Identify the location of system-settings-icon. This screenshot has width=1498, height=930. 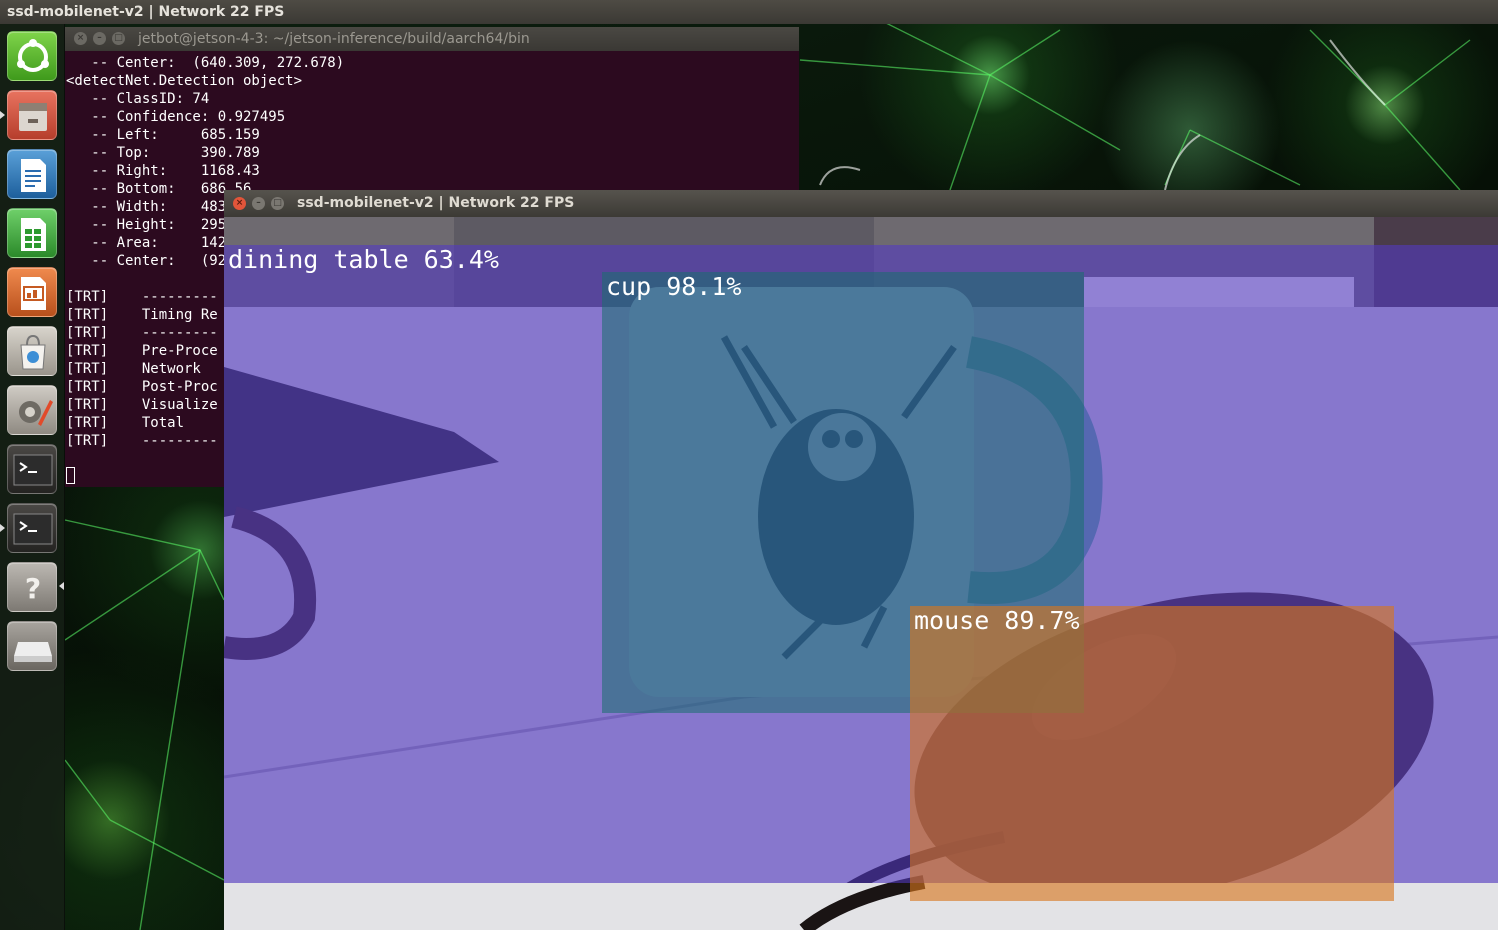
(32, 410).